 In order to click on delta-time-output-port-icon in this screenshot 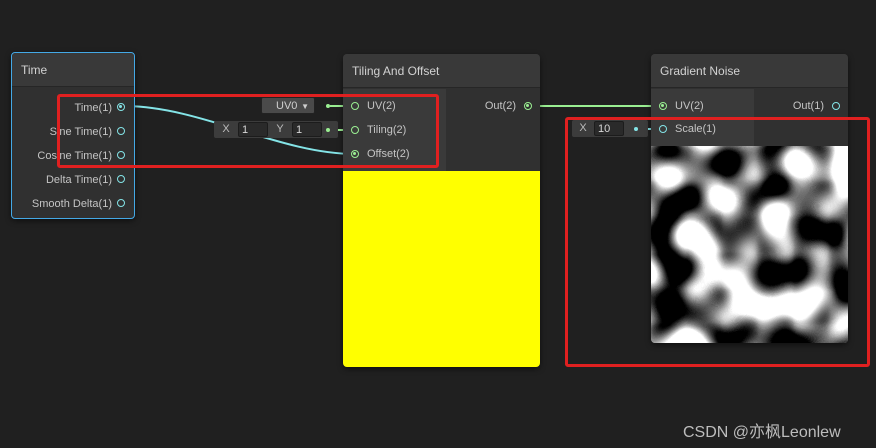, I will do `click(121, 179)`.